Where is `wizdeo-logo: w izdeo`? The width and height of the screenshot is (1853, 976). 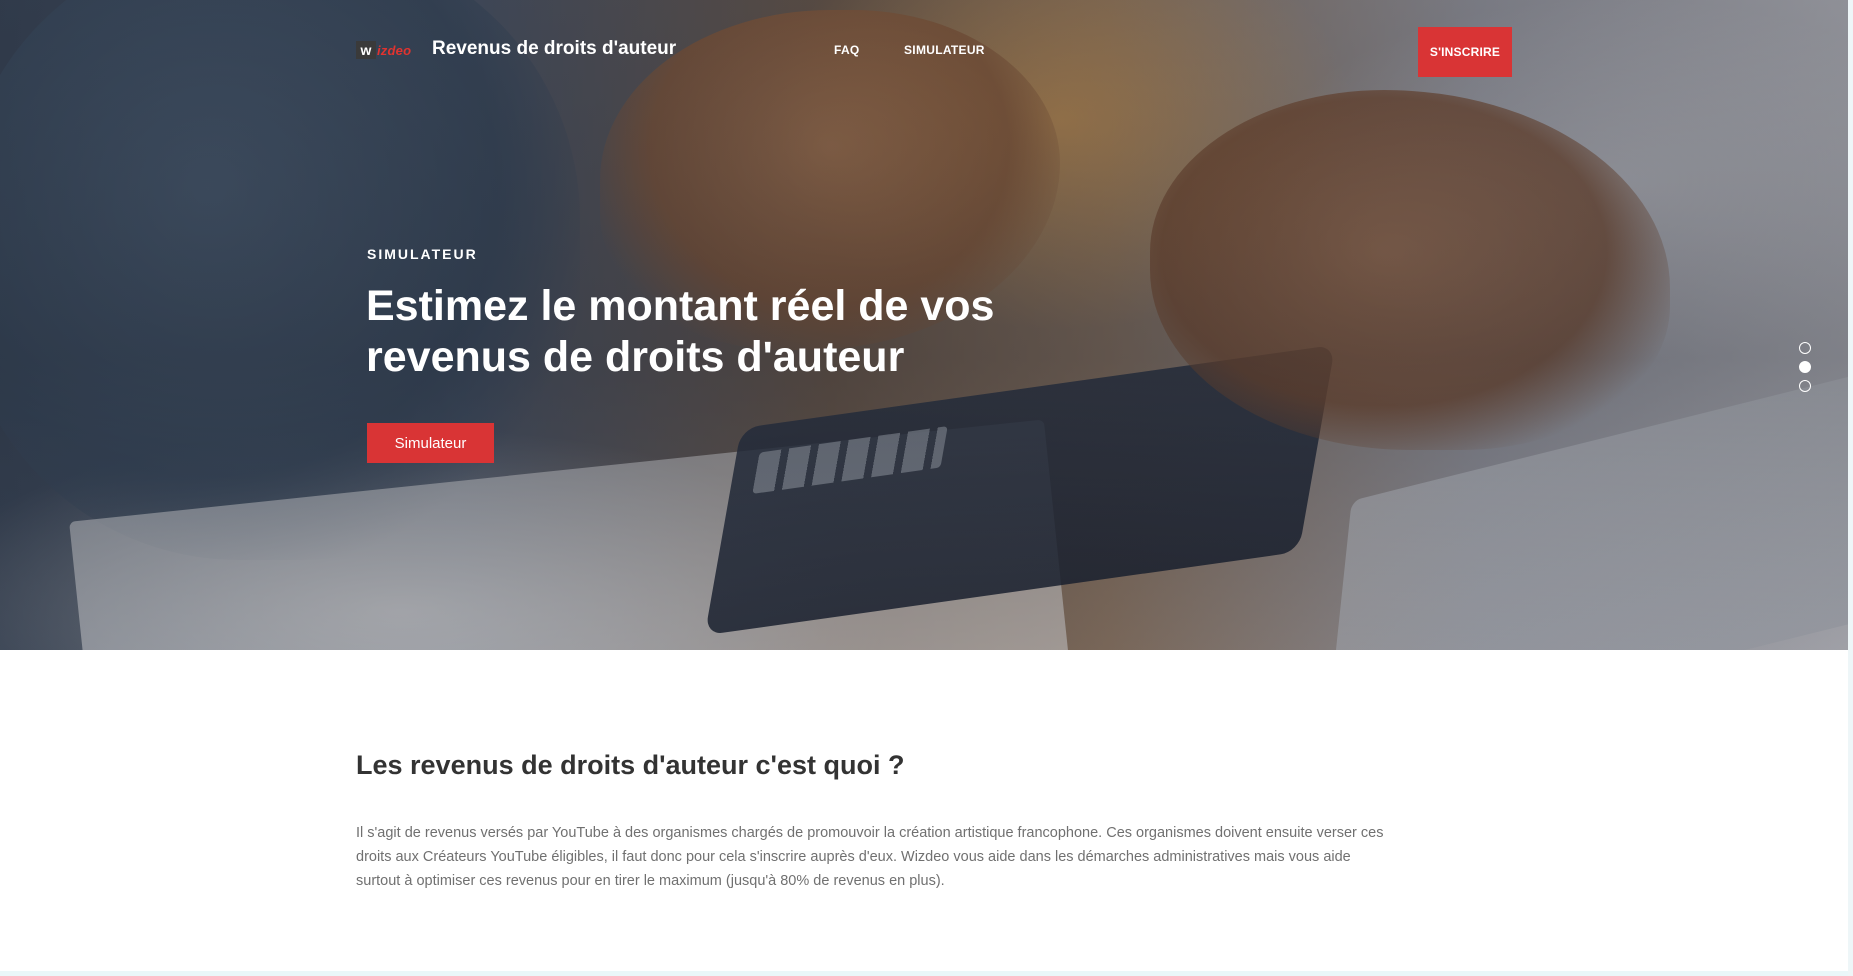
wizdeo-logo: w izdeo is located at coordinates (386, 50).